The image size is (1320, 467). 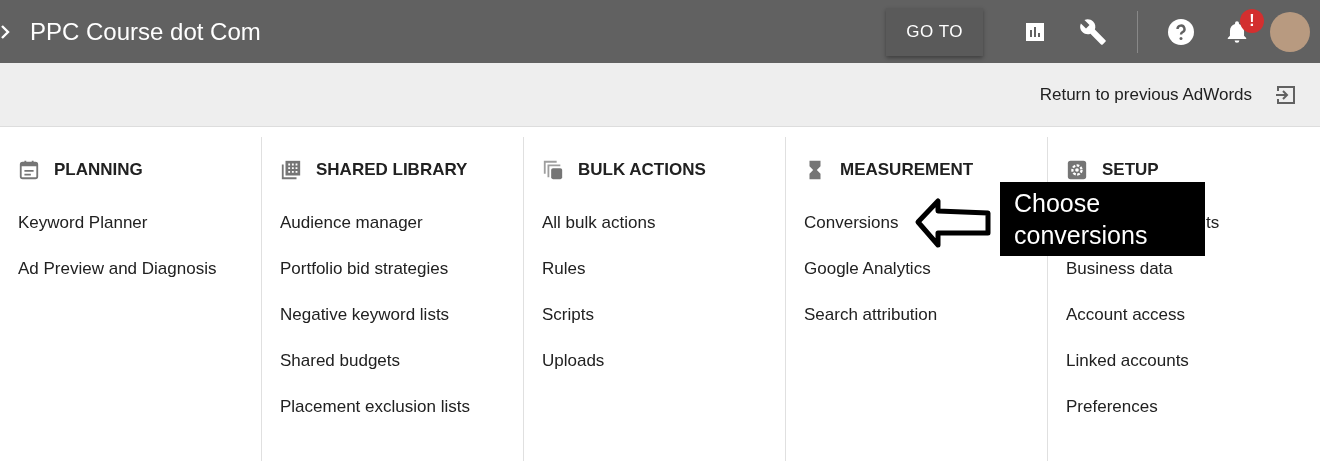 What do you see at coordinates (98, 170) in the screenshot?
I see `column-heading: PLANNING` at bounding box center [98, 170].